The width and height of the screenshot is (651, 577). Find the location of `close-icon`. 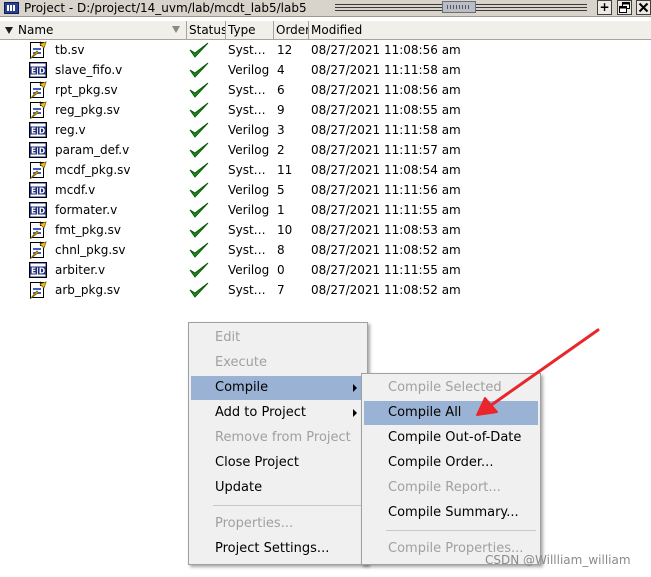

close-icon is located at coordinates (643, 7).